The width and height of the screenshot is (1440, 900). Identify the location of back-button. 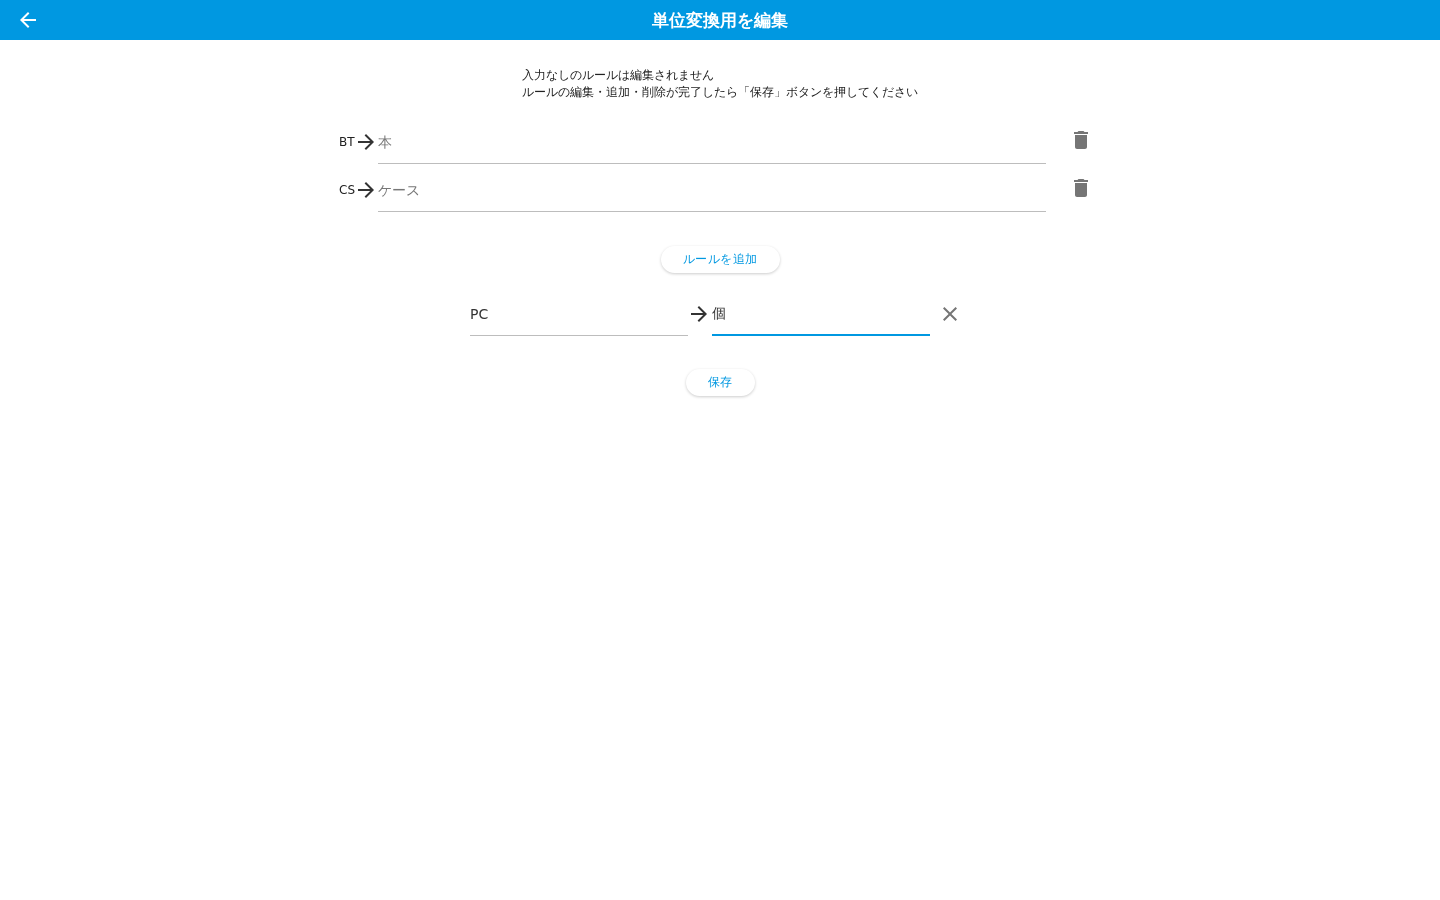
(28, 20).